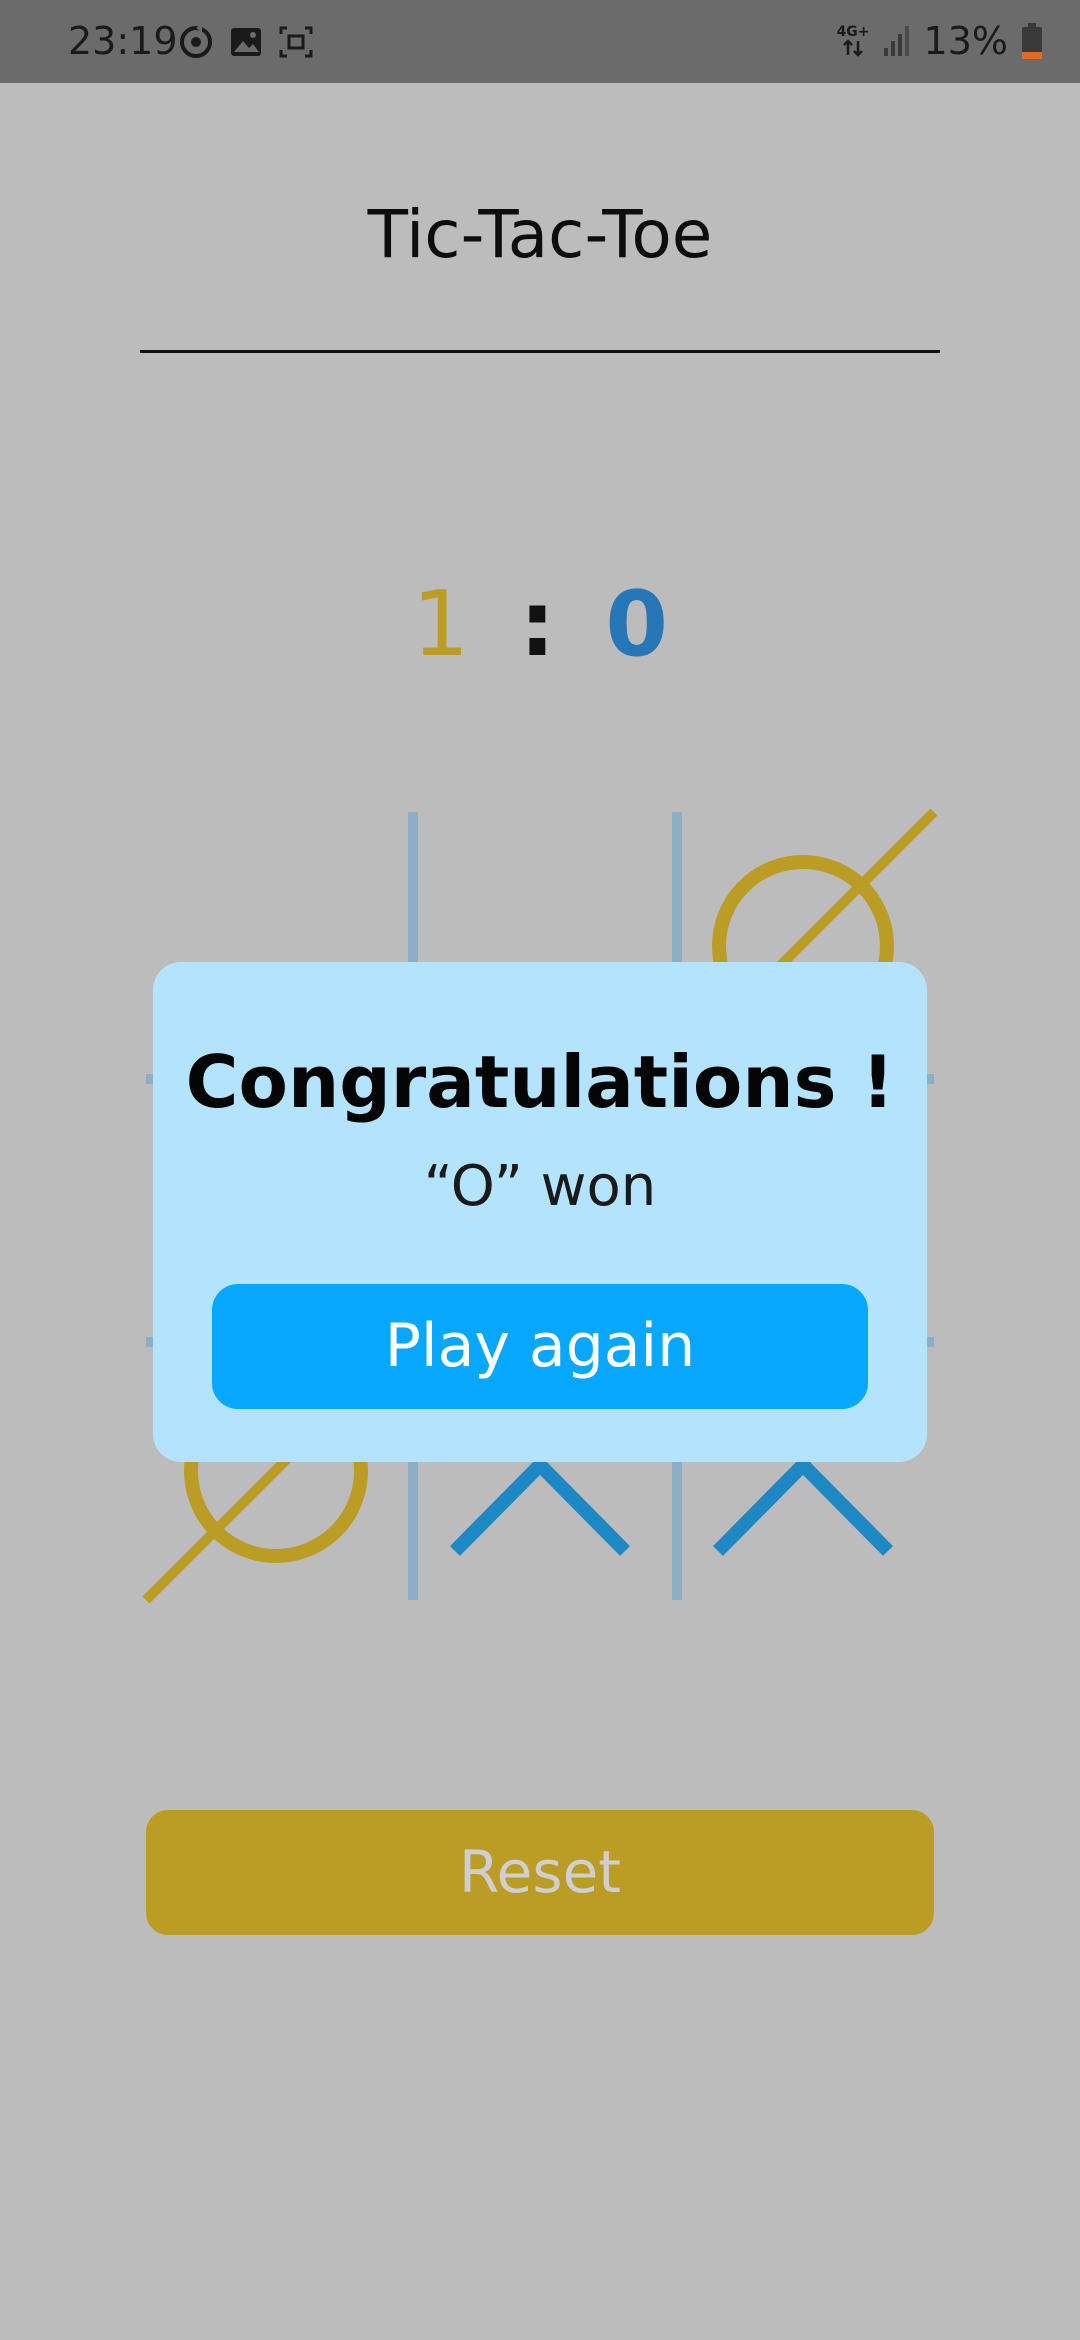 This screenshot has width=1080, height=2340. I want to click on reset-button: Reset, so click(540, 1872).